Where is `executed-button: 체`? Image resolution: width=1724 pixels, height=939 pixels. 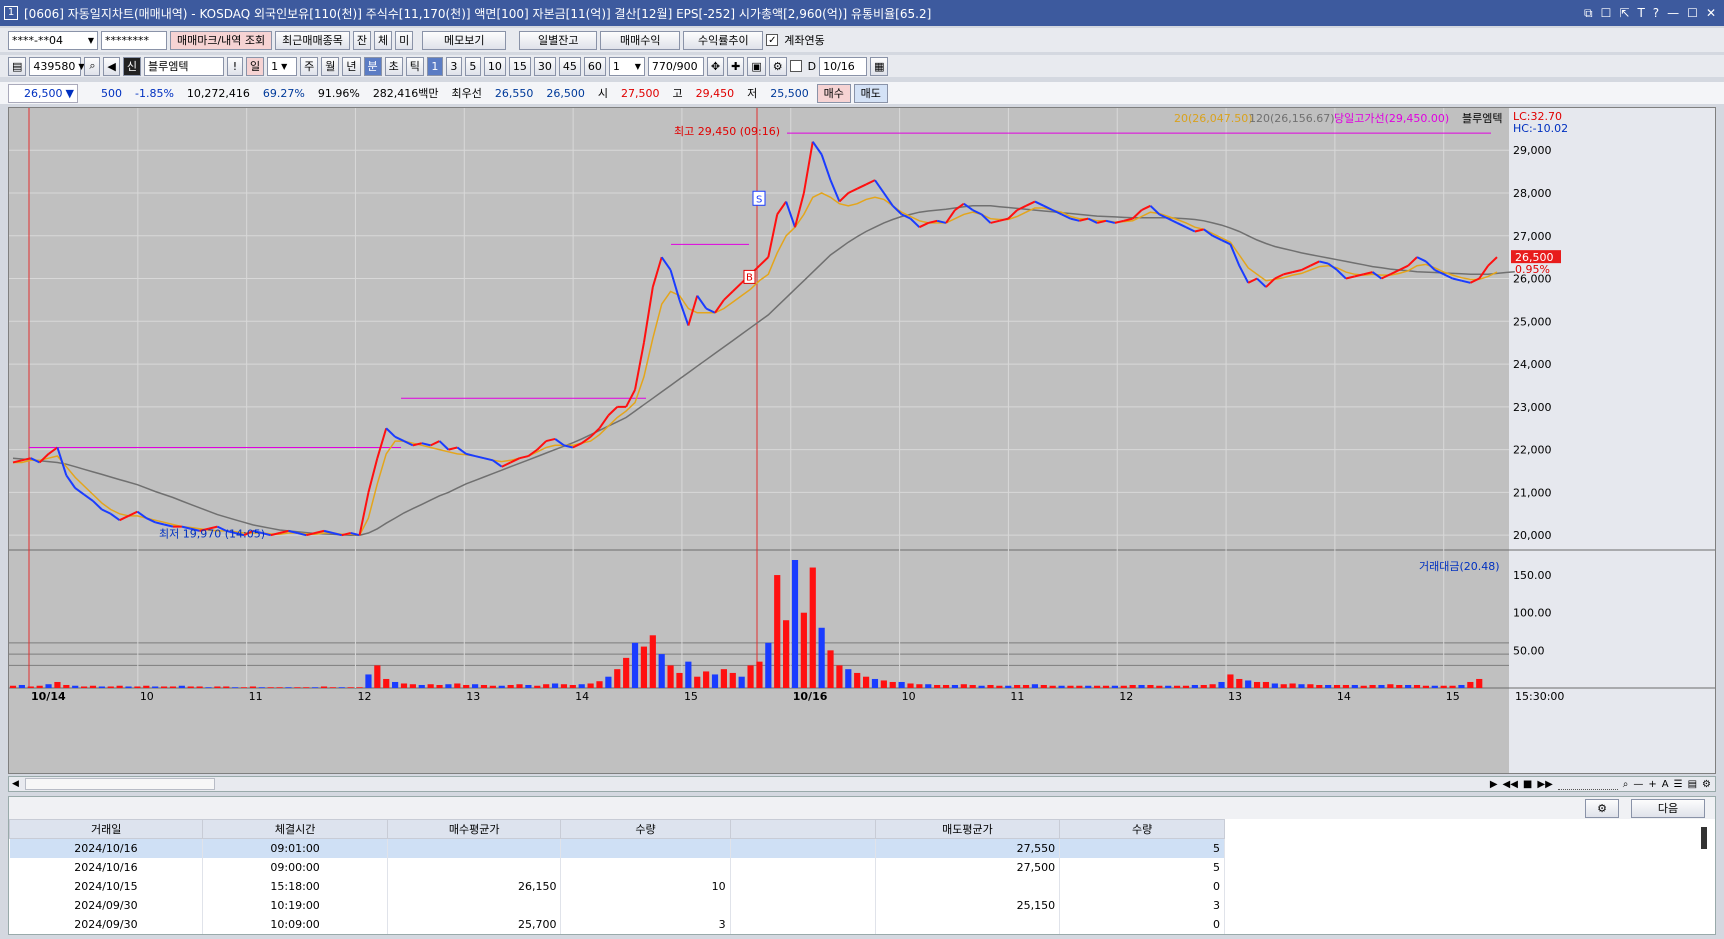
executed-button: 체 is located at coordinates (383, 40).